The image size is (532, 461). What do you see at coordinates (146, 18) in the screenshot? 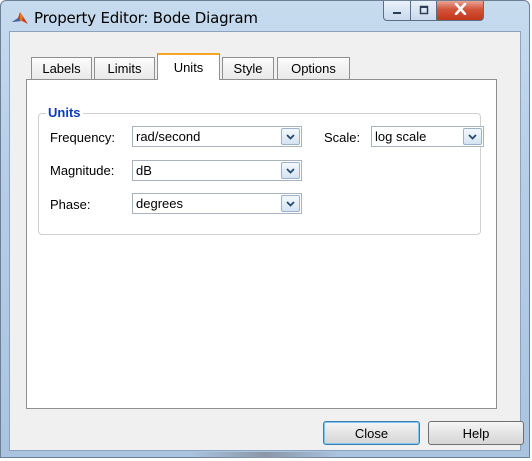
I see `window-title: Property Editor: Bode Diagram` at bounding box center [146, 18].